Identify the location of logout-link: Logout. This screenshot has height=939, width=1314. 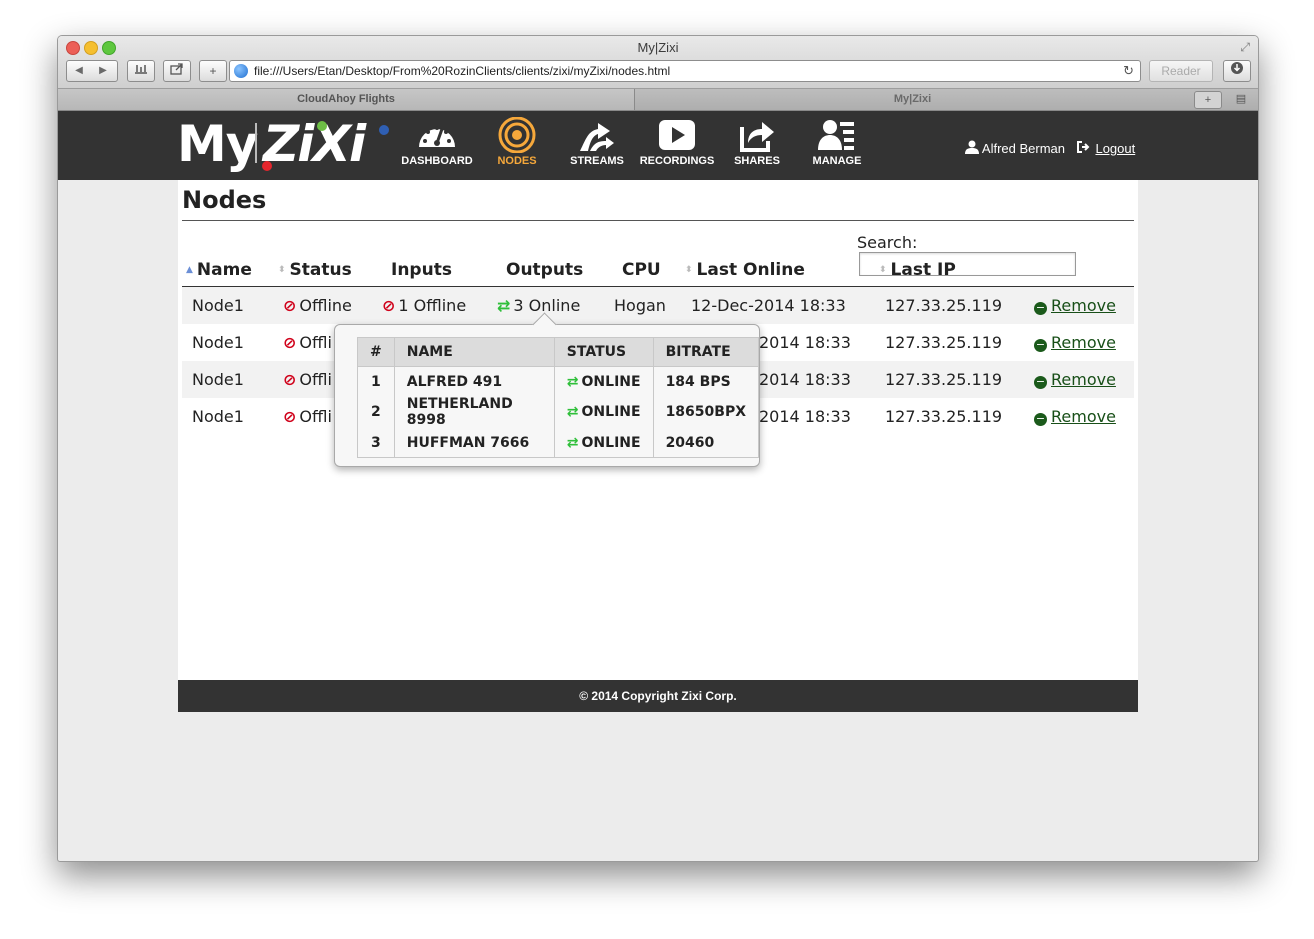
(1115, 148).